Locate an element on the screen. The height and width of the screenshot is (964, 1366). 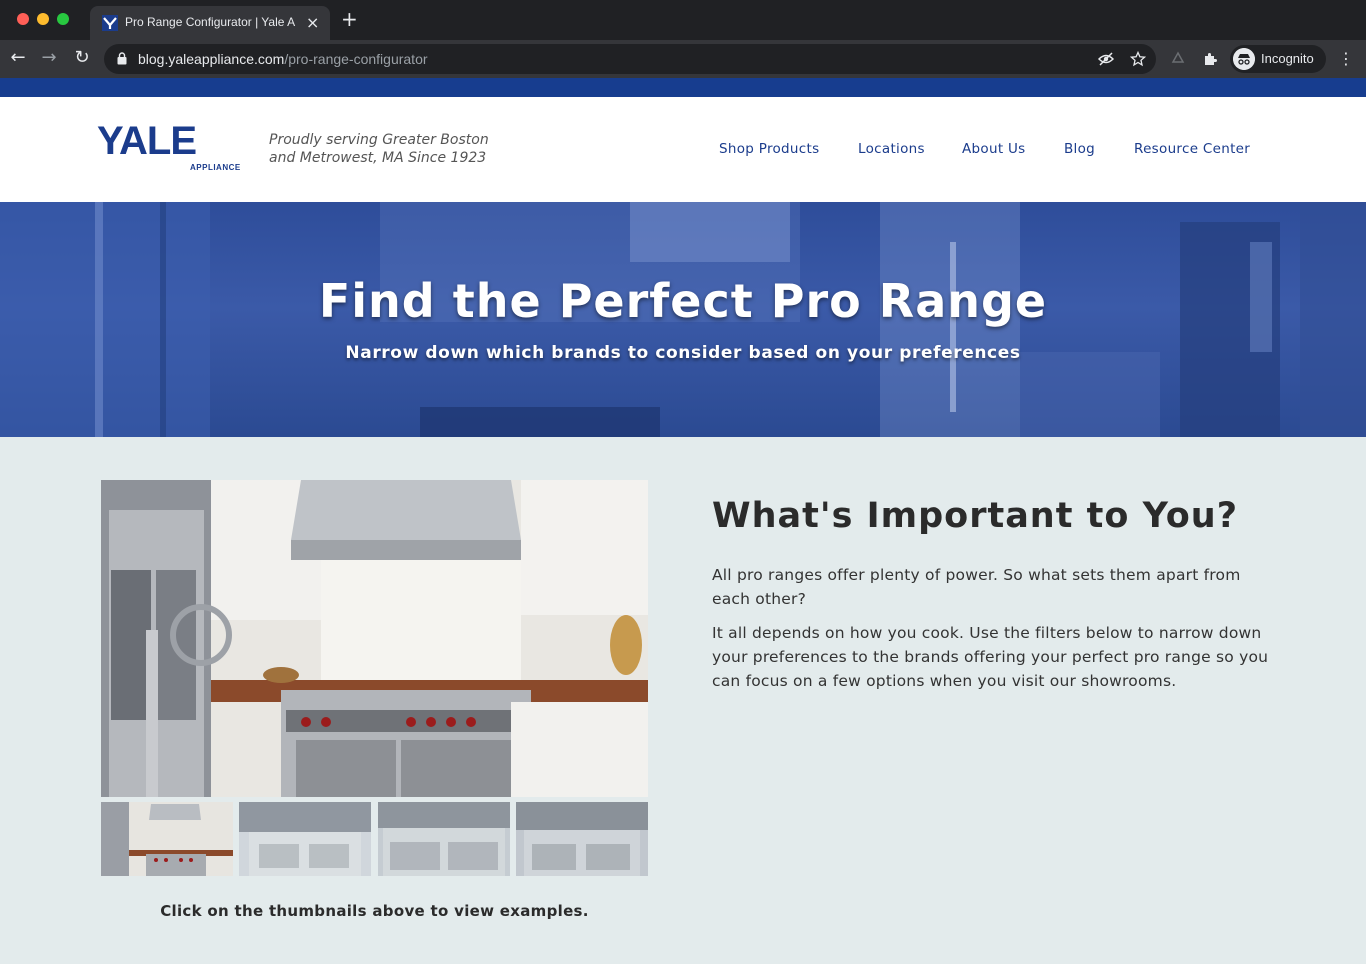
incognito-label: Incognito is located at coordinates (1287, 58).